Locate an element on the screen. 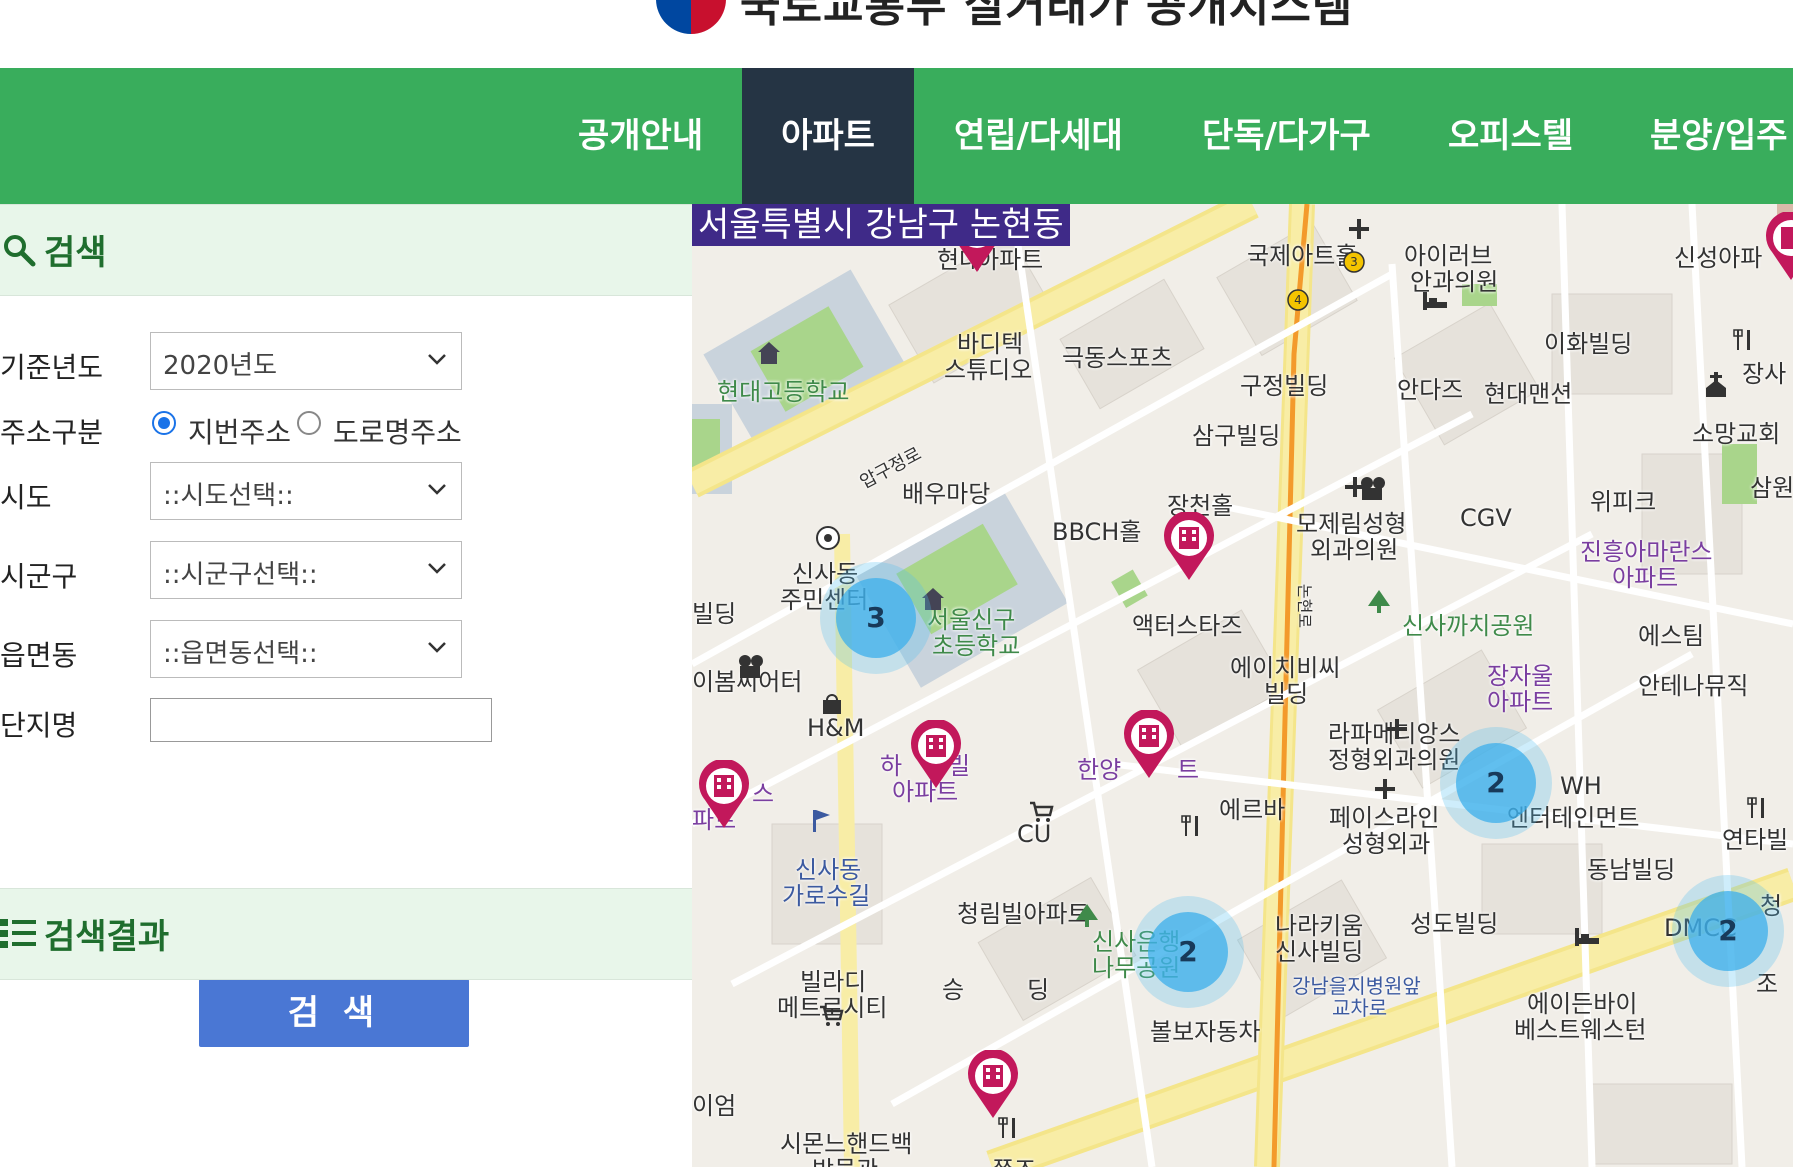  sido-select-value: ::시도선택:: is located at coordinates (228, 496).